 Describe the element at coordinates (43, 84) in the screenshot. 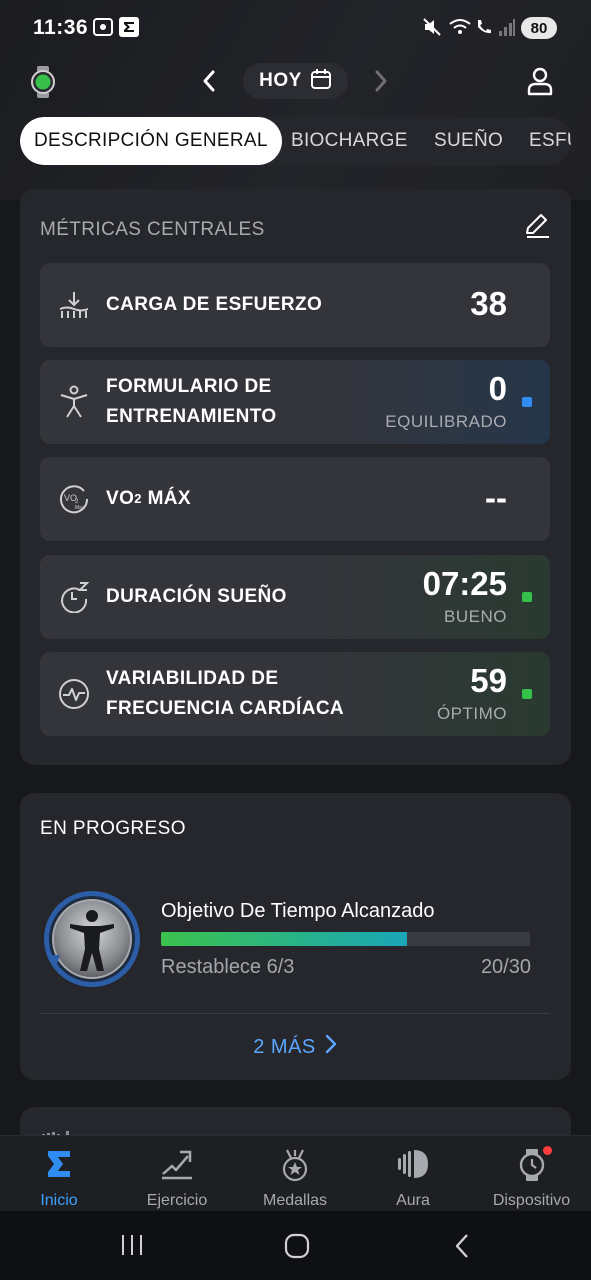

I see `connected-watch-icon` at that location.